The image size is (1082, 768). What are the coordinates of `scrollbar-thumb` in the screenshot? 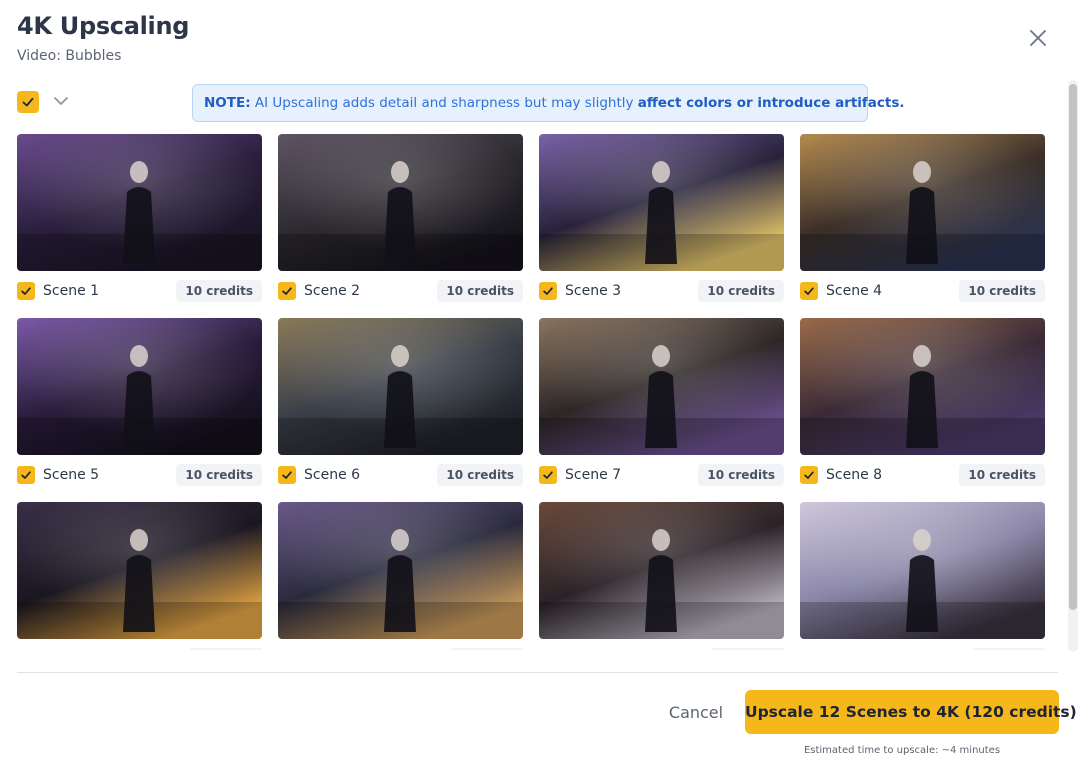 It's located at (1073, 347).